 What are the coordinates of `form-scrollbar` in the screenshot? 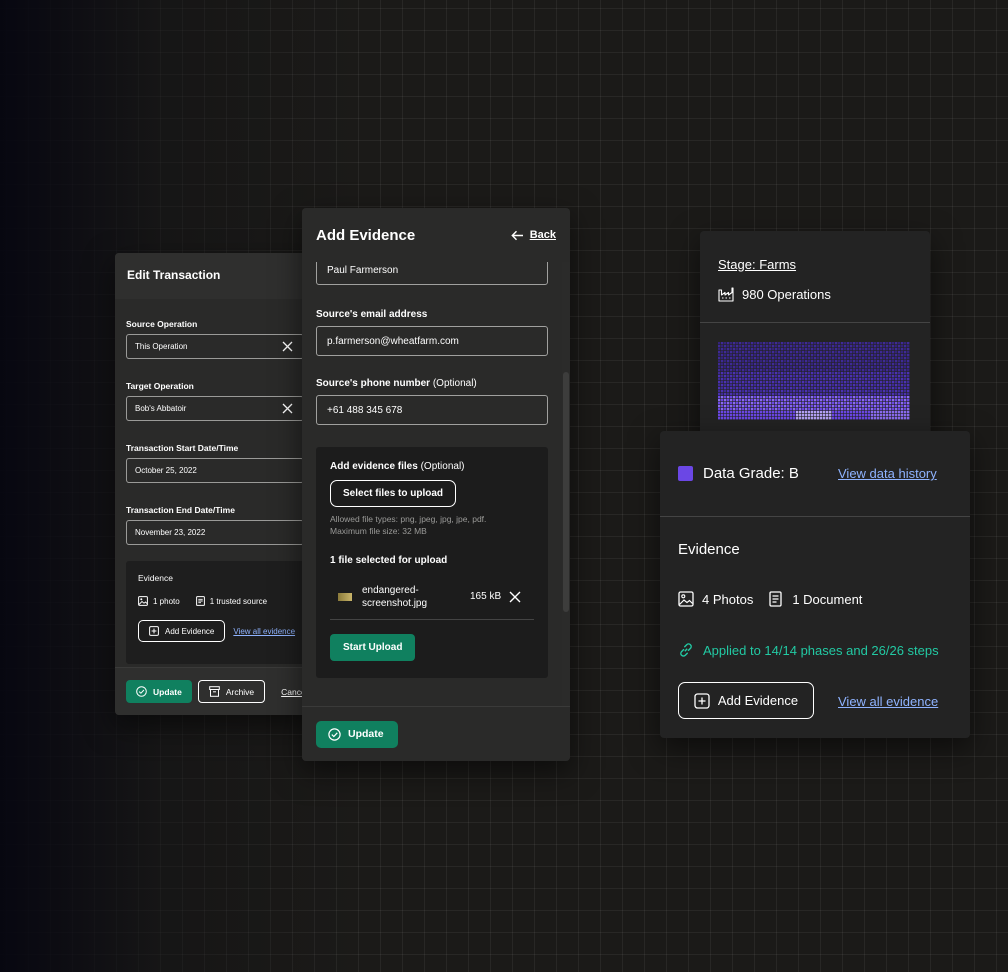 It's located at (566, 488).